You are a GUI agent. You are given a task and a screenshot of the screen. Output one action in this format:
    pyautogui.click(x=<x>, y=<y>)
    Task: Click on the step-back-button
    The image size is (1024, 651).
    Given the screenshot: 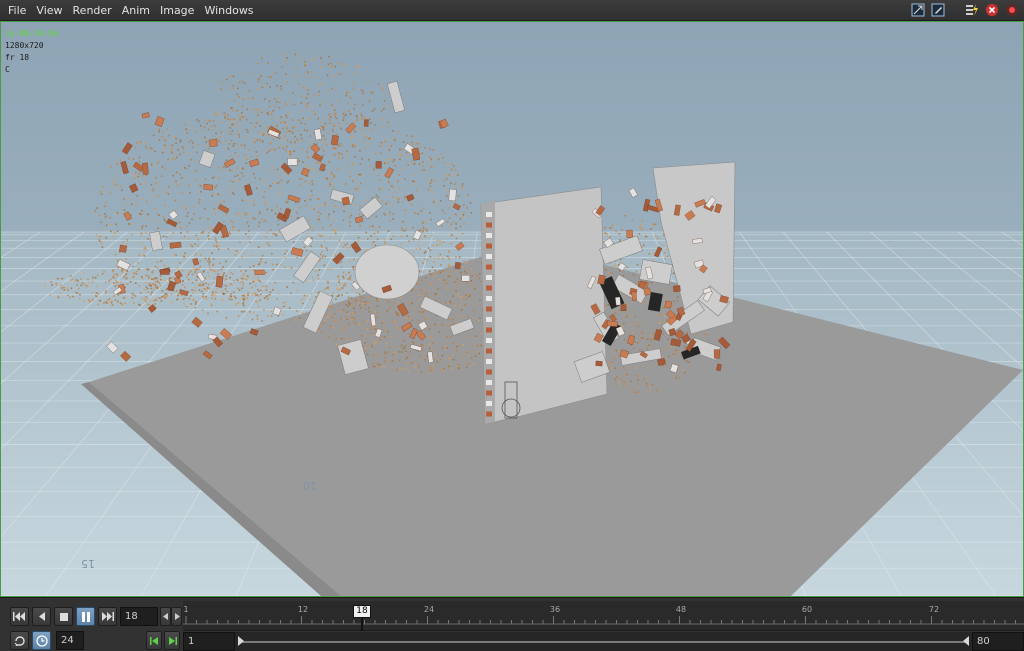 What is the action you would take?
    pyautogui.click(x=165, y=616)
    